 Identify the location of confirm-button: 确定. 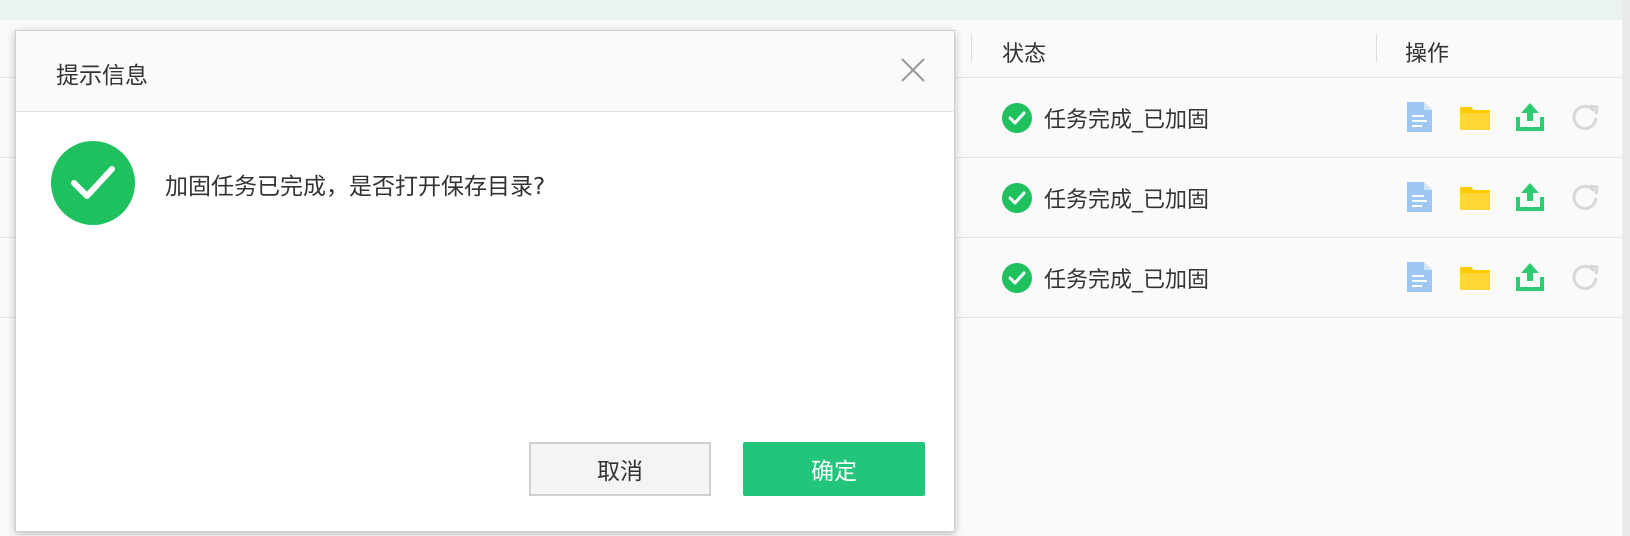
(834, 469).